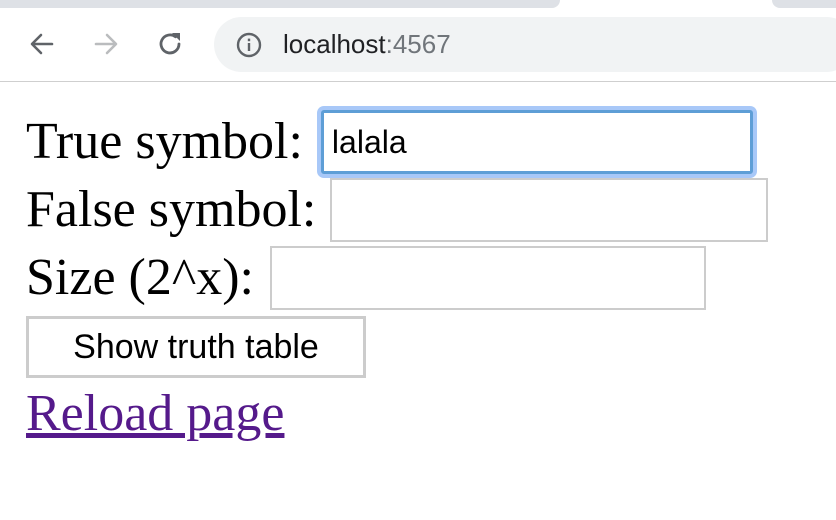 The height and width of the screenshot is (520, 836). I want to click on arrow-right-icon, so click(106, 44).